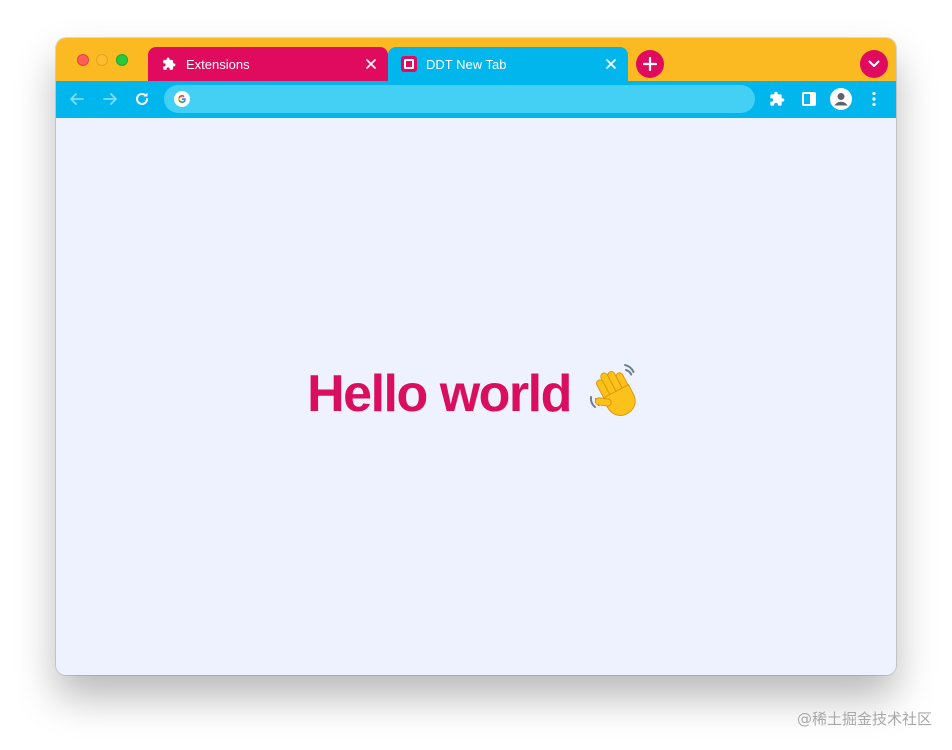  What do you see at coordinates (864, 719) in the screenshot?
I see `watermark: @稀土掘金技术社区` at bounding box center [864, 719].